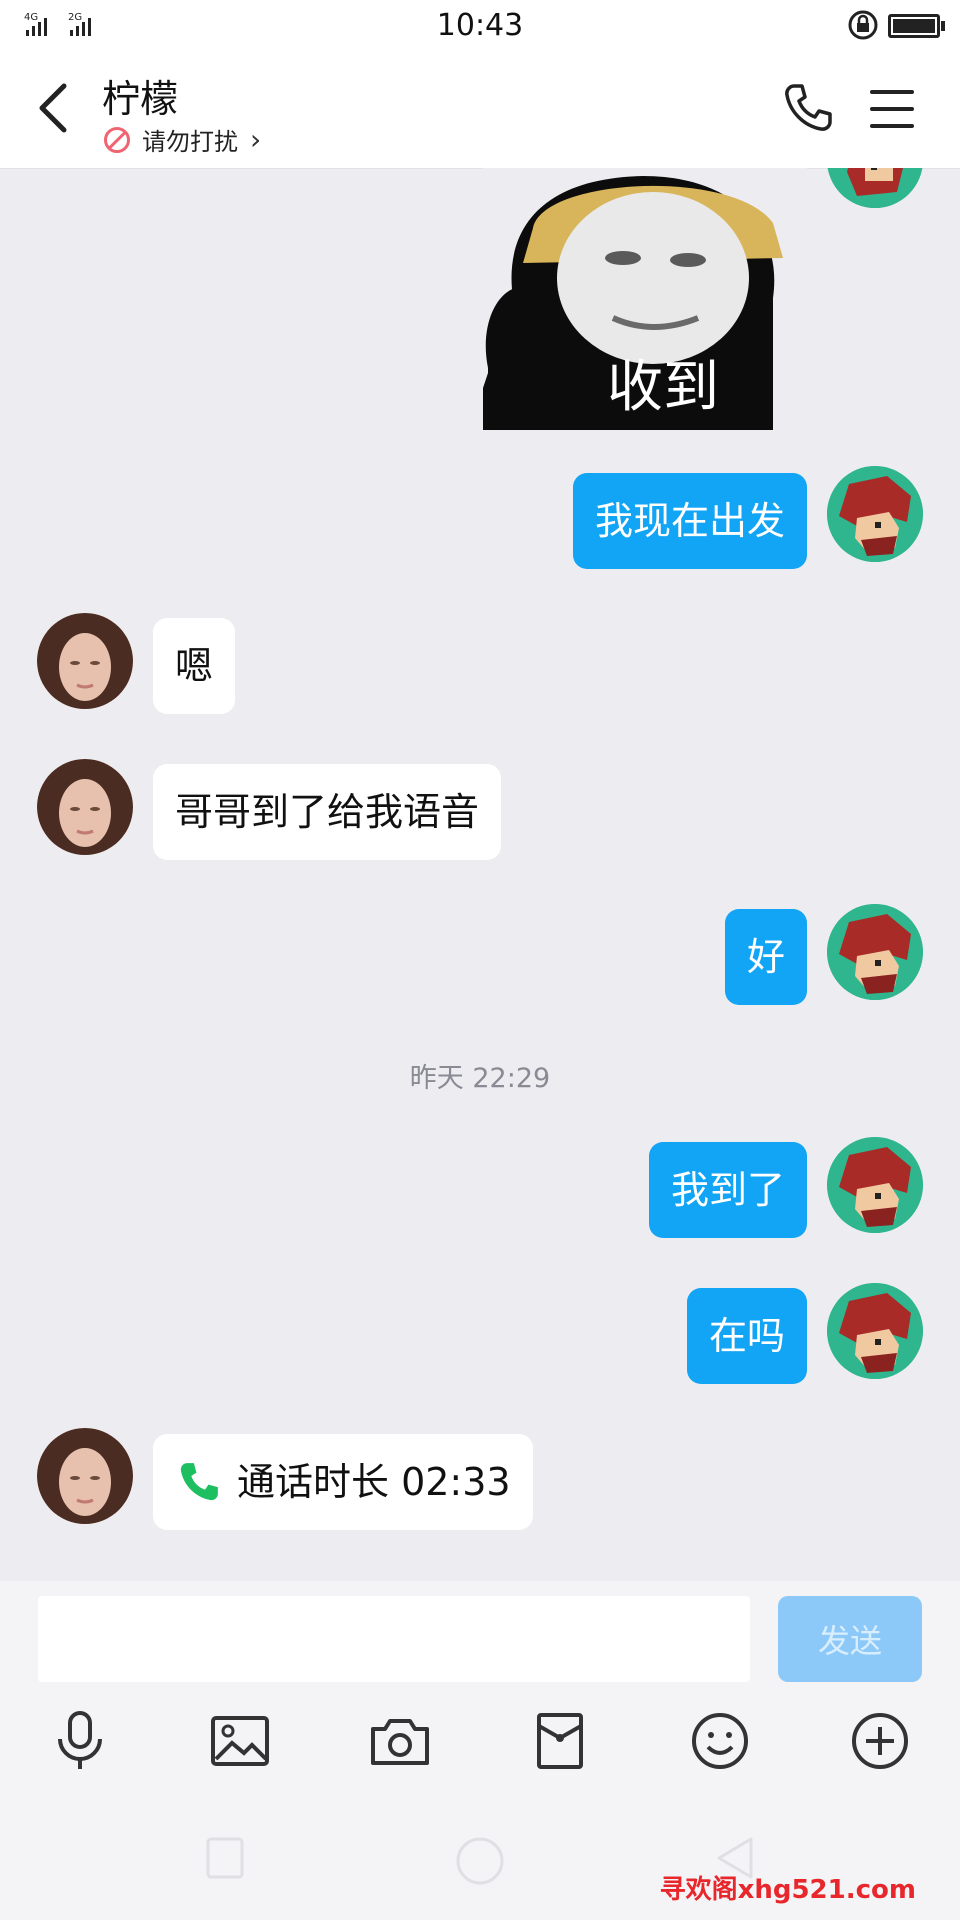 This screenshot has height=1920, width=960. Describe the element at coordinates (327, 812) in the screenshot. I see `message-bubble-received: 哥哥到了给我语音` at that location.